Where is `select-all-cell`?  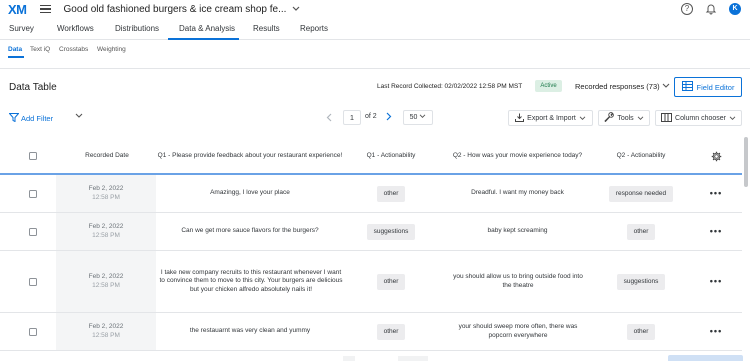 select-all-cell is located at coordinates (33, 156).